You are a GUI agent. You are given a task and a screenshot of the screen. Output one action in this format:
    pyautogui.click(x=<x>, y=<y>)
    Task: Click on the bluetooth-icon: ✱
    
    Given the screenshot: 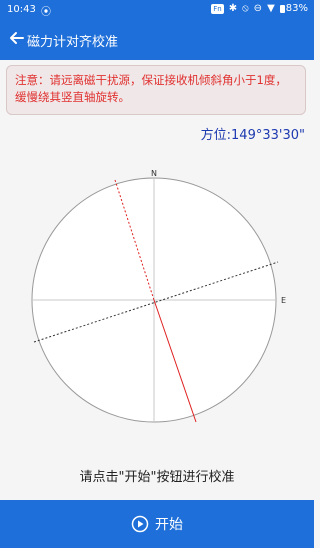 What is the action you would take?
    pyautogui.click(x=233, y=8)
    